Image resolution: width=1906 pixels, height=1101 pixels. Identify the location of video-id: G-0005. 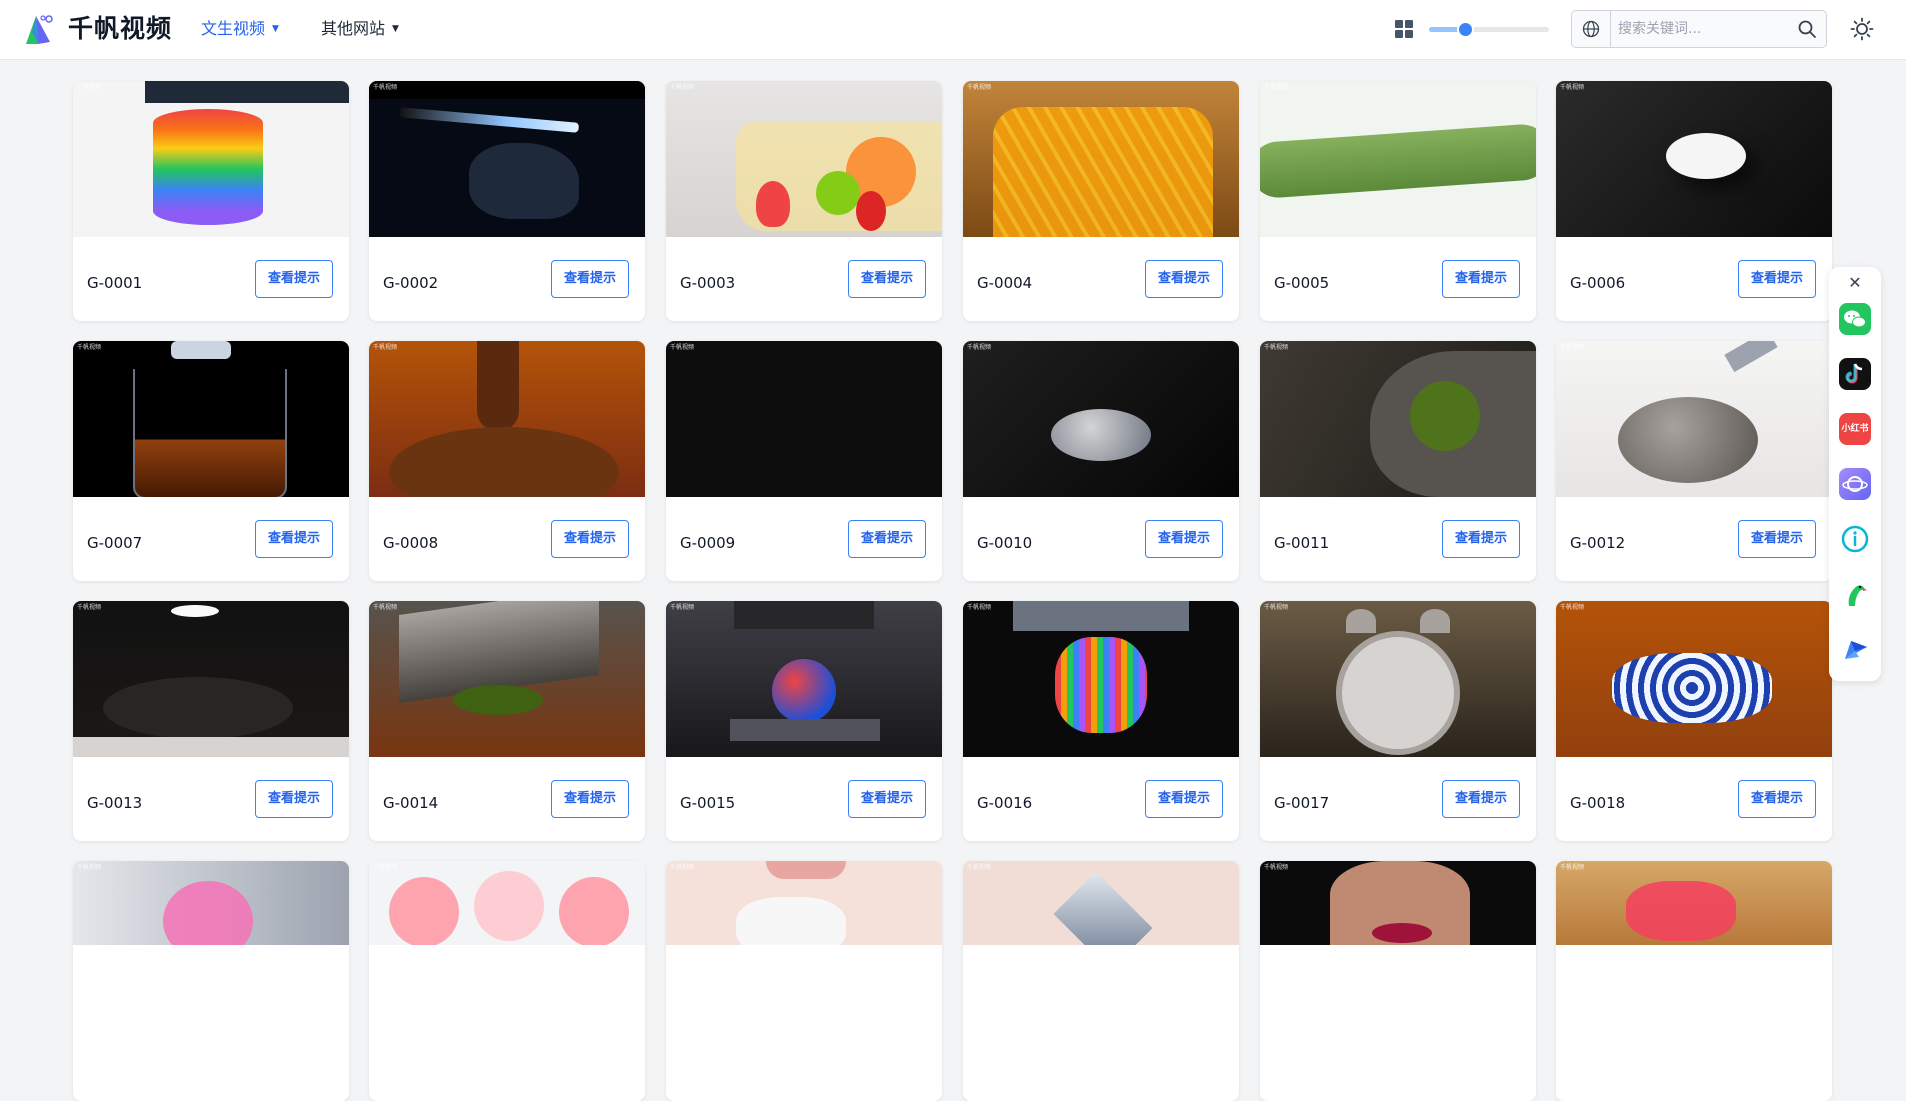
(1302, 283).